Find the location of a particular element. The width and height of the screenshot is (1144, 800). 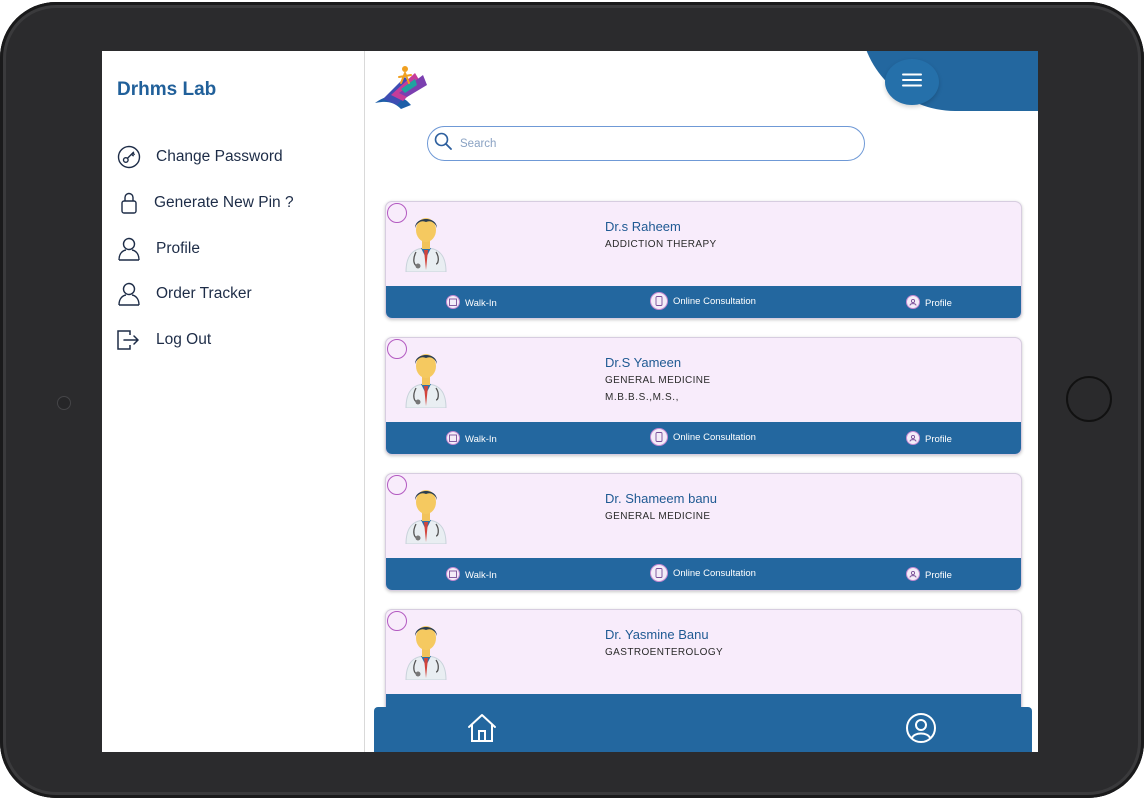

menu-item-generate-pin: Generate New Pin ? is located at coordinates (205, 203).